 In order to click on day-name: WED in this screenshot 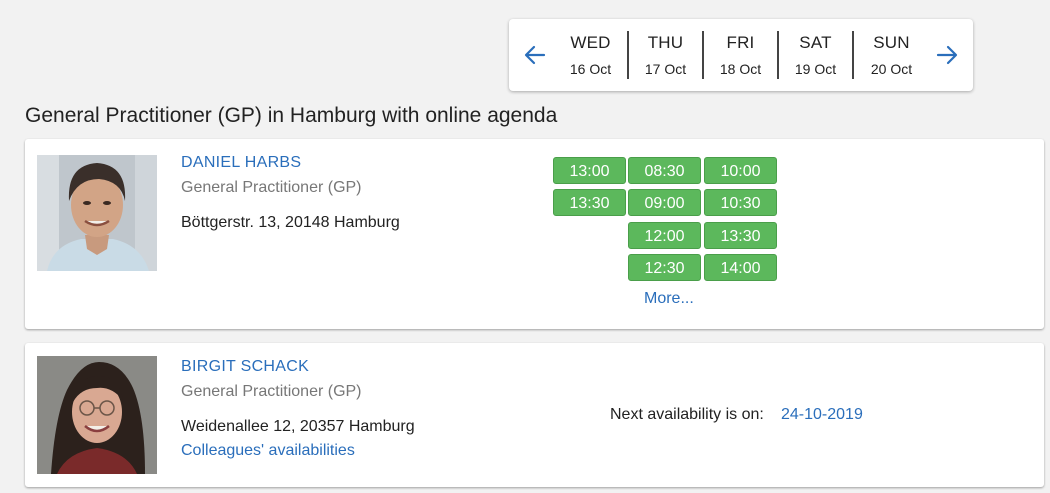, I will do `click(590, 42)`.